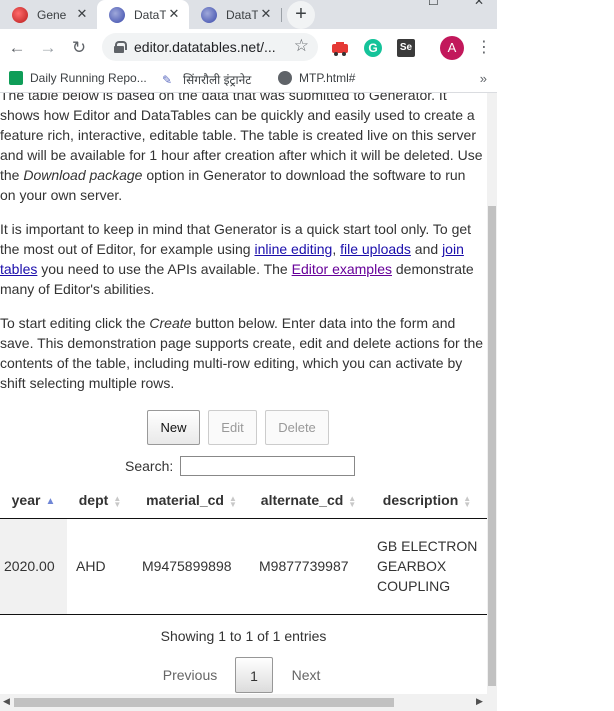  Describe the element at coordinates (100, 566) in the screenshot. I see `cell-dept: AHD` at that location.